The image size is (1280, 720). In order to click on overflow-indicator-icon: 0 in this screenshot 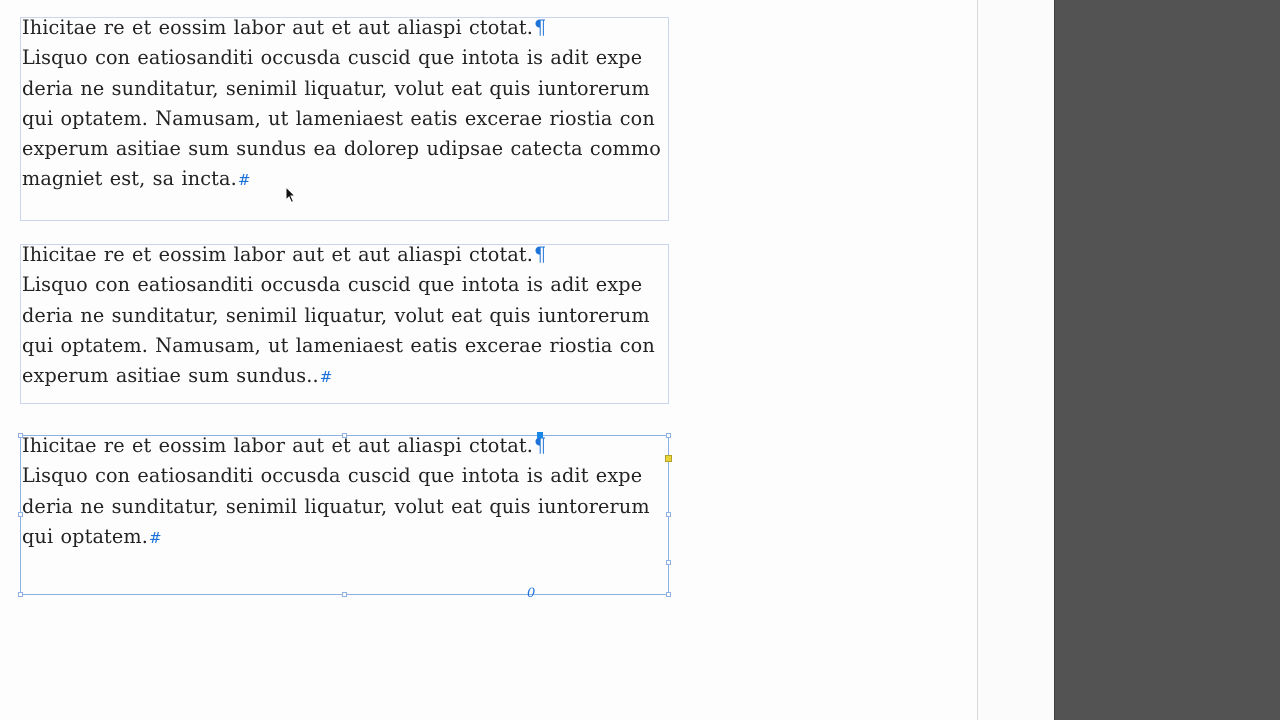, I will do `click(531, 593)`.